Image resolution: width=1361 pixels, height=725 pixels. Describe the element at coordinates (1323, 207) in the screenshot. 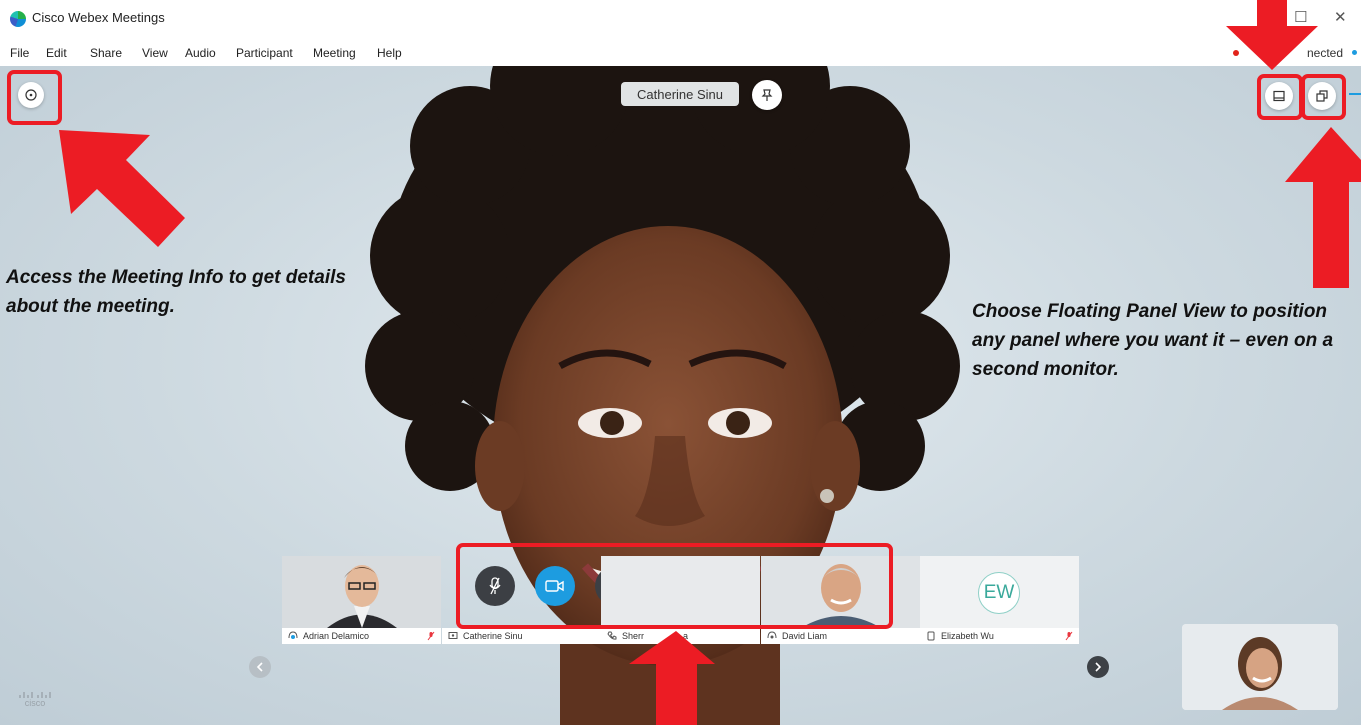

I see `arrow-up-to-floating-panel-icon` at that location.